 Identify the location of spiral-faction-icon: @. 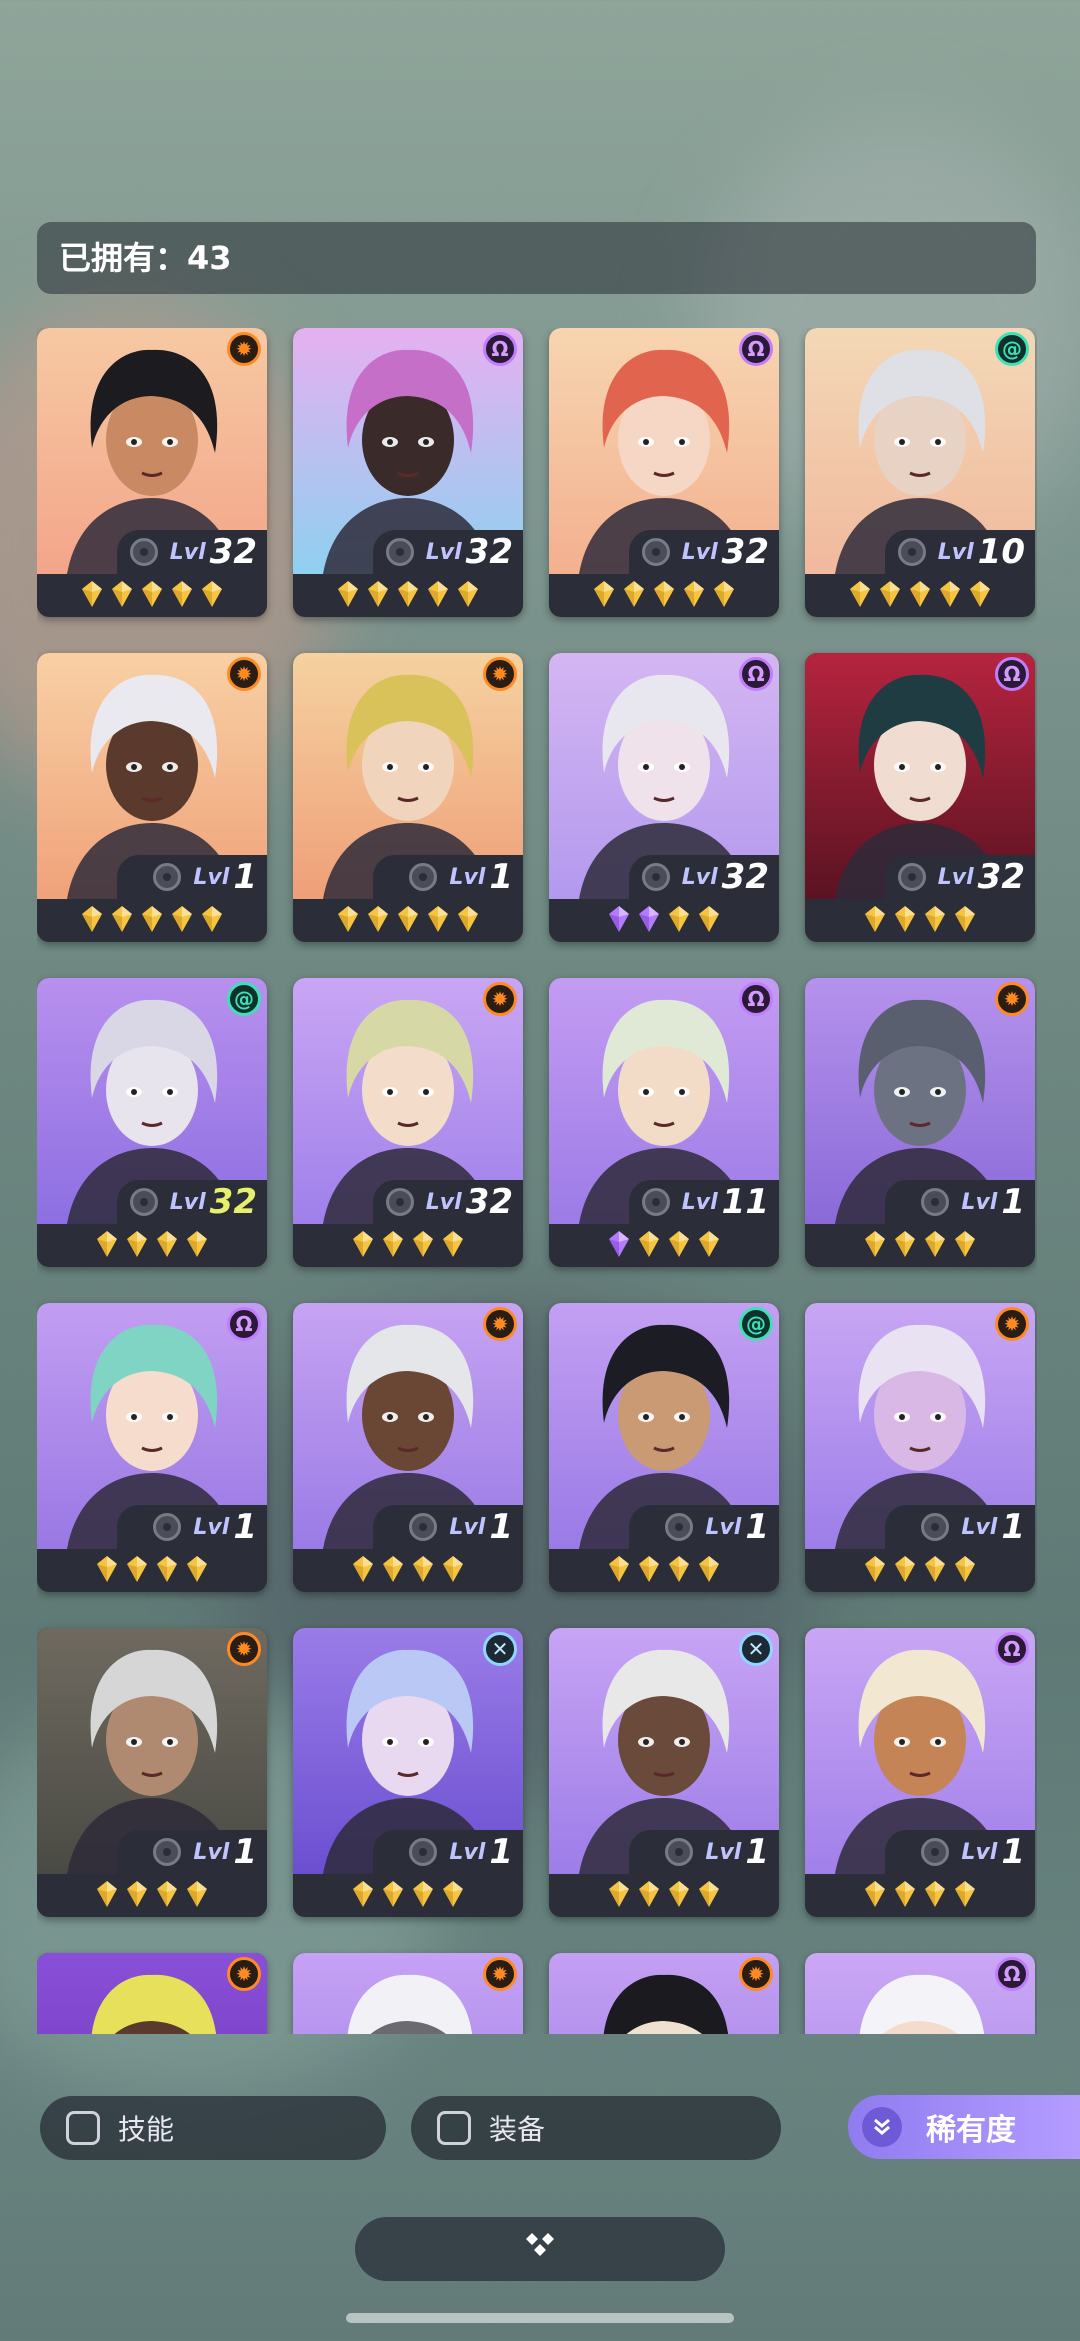
(1012, 349).